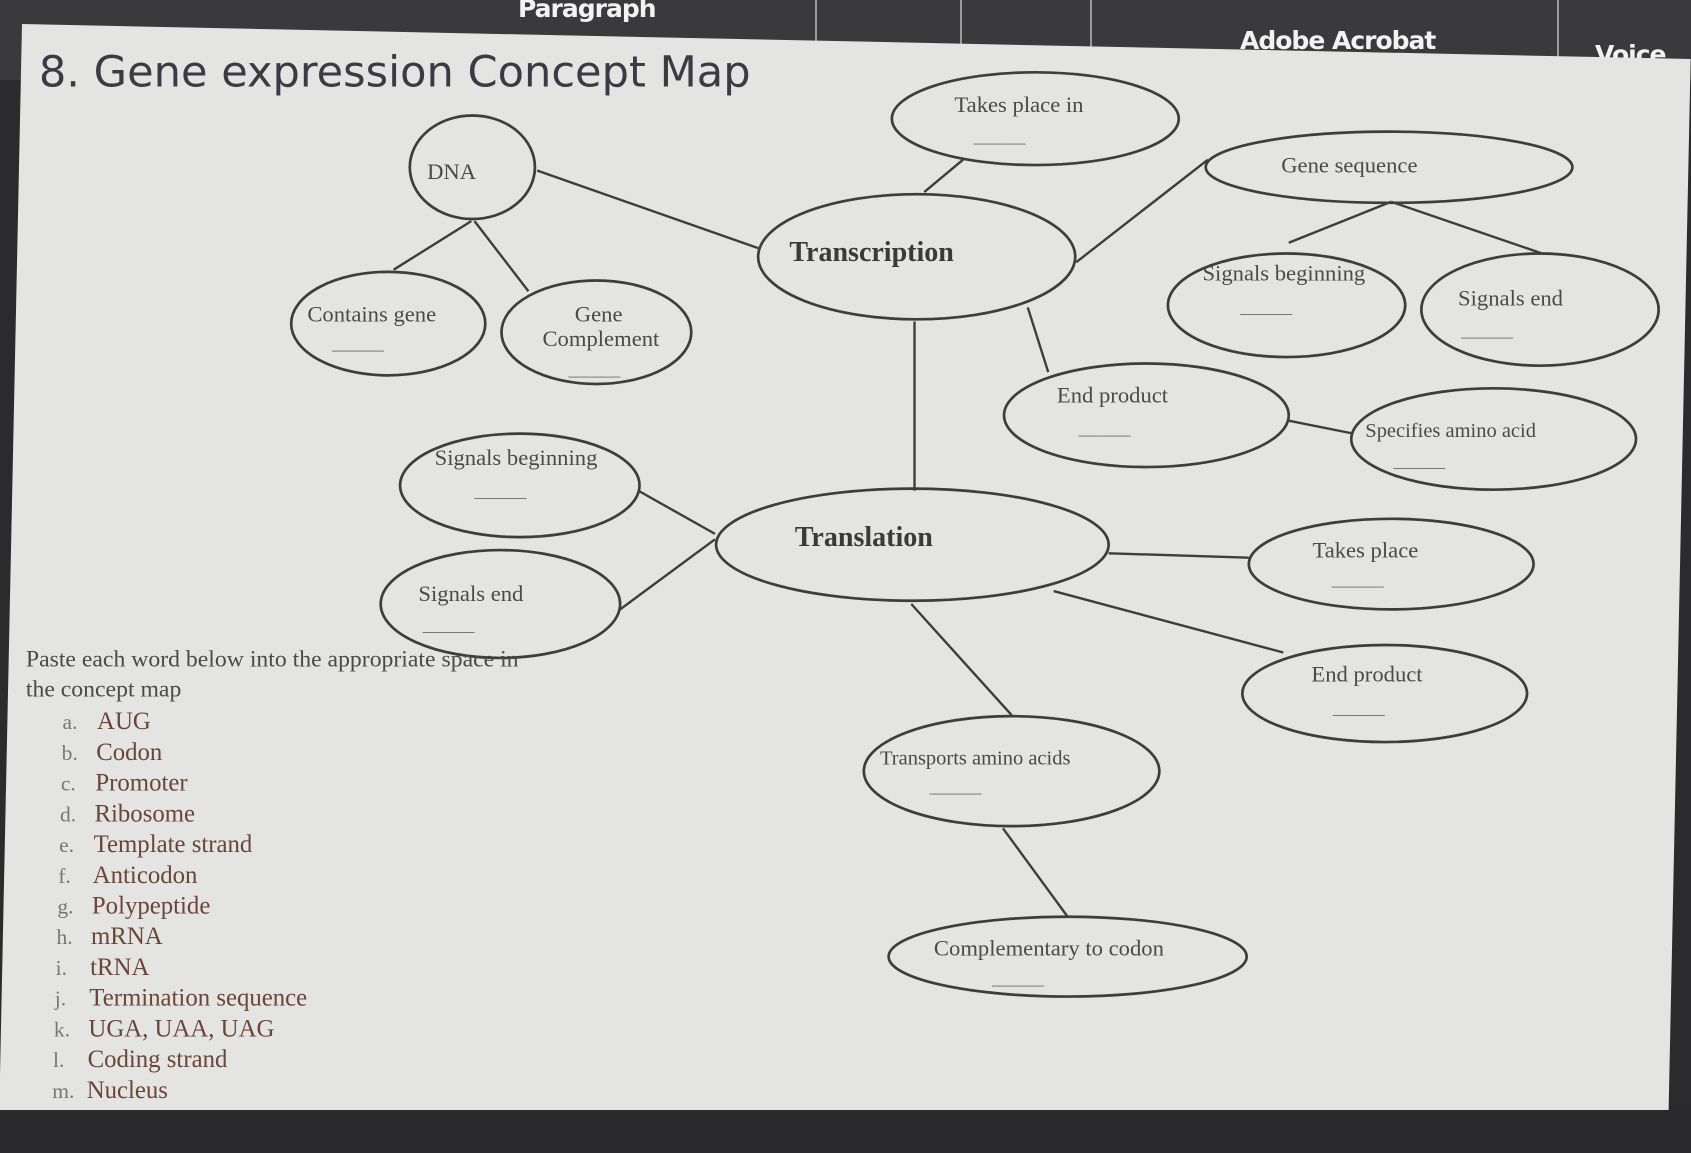 The height and width of the screenshot is (1153, 1691). Describe the element at coordinates (452, 171) in the screenshot. I see `node-label: DNA` at that location.